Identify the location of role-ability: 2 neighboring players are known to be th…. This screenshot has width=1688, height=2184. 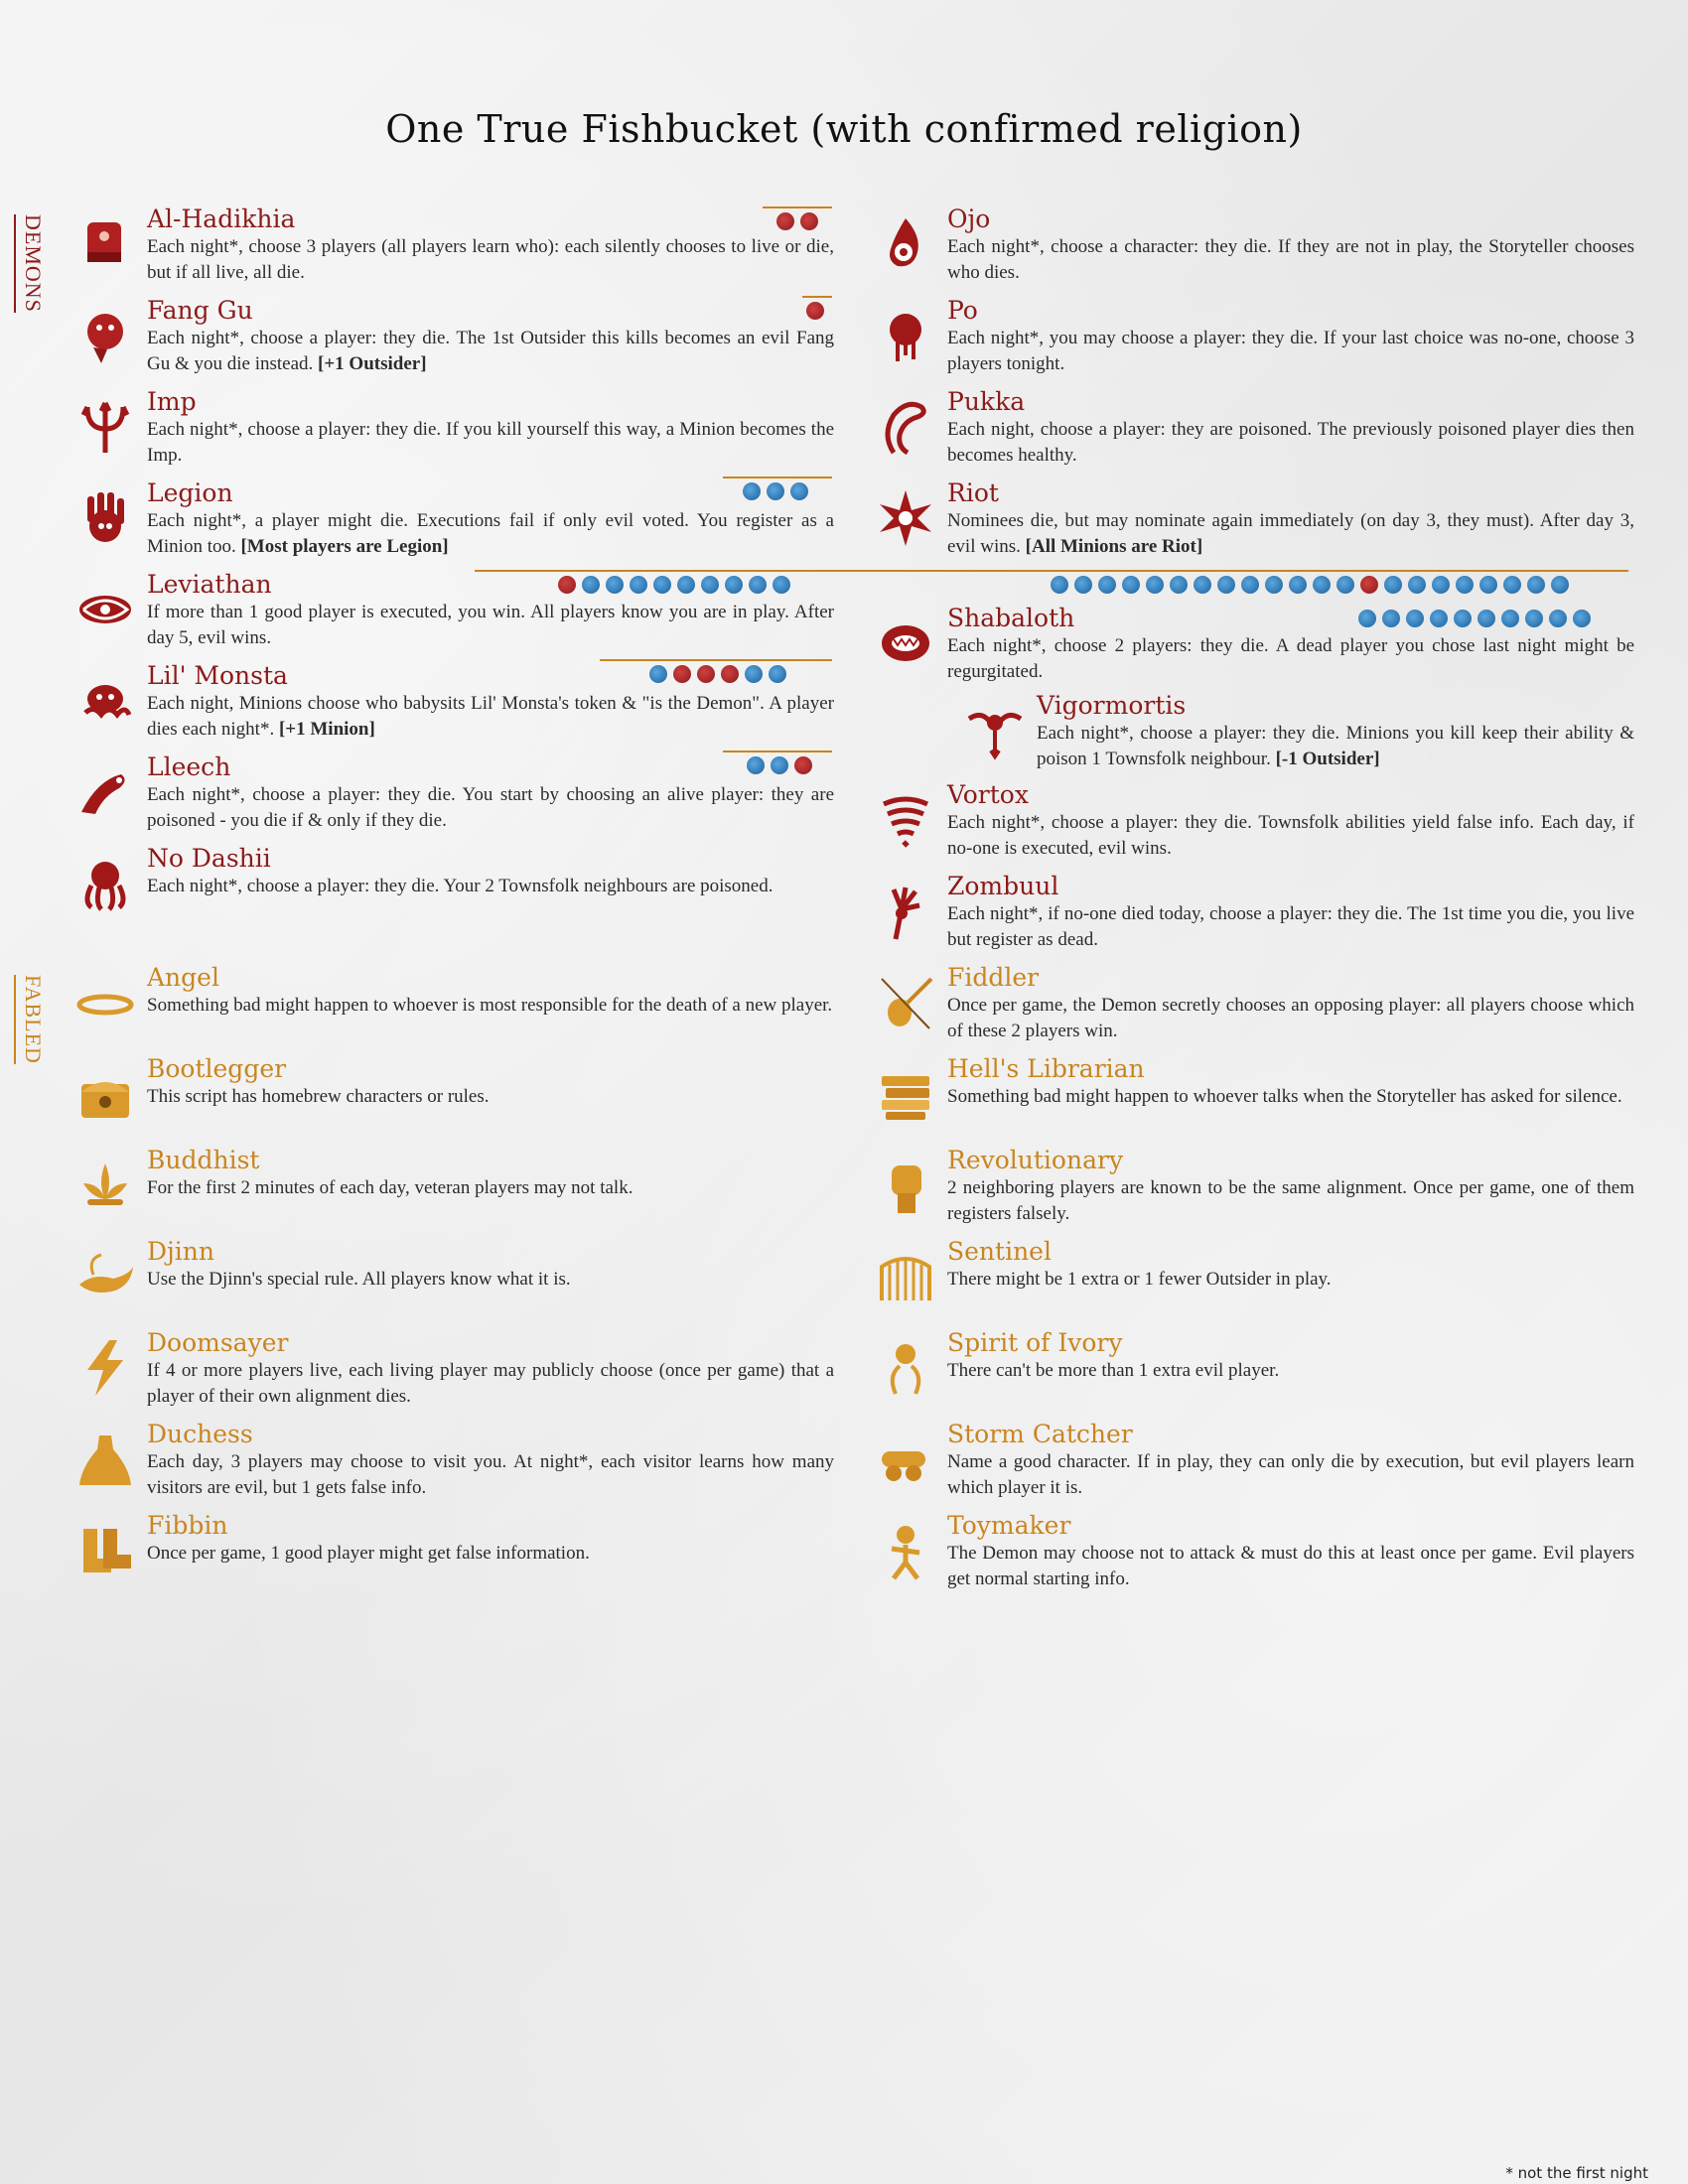
(1290, 1200).